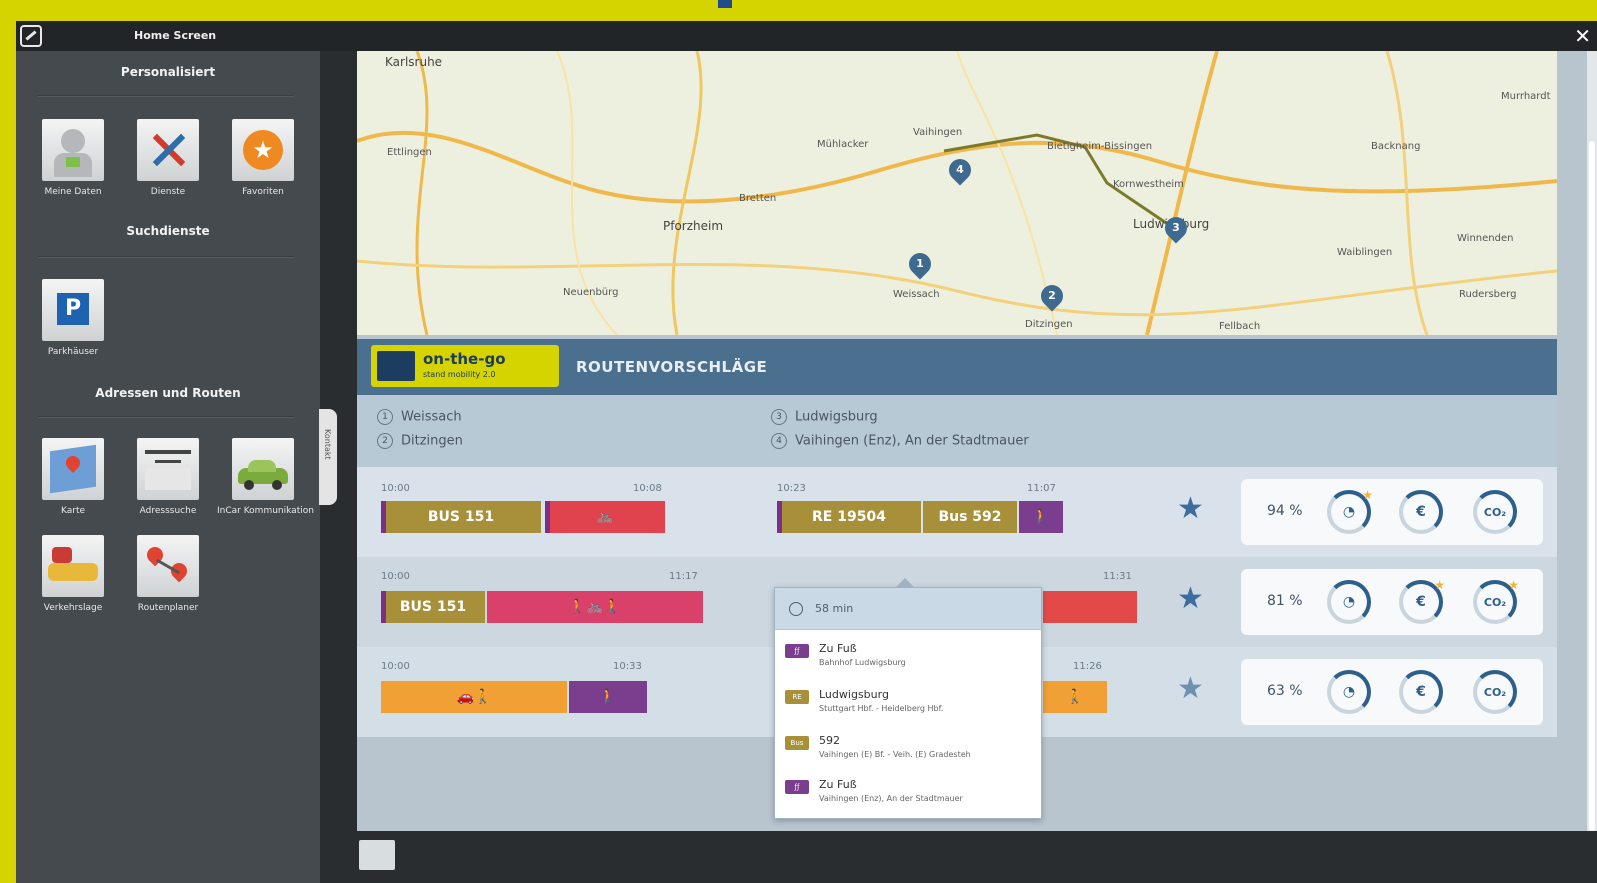 This screenshot has height=883, width=1597. What do you see at coordinates (1075, 697) in the screenshot?
I see `leg-car: 🚶` at bounding box center [1075, 697].